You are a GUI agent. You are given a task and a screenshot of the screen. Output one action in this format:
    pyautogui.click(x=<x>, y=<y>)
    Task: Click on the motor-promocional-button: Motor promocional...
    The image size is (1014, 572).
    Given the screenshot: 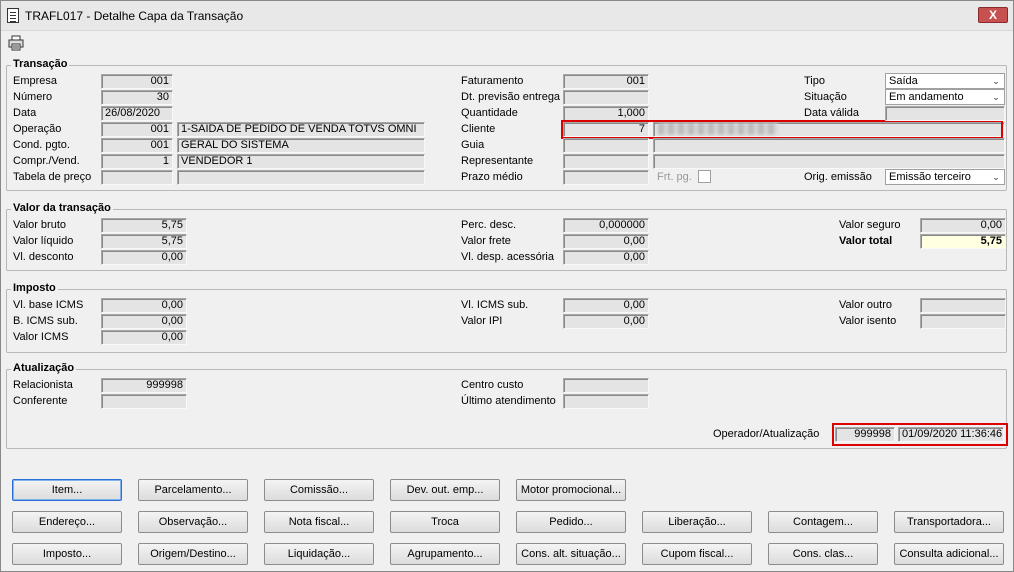 What is the action you would take?
    pyautogui.click(x=571, y=490)
    